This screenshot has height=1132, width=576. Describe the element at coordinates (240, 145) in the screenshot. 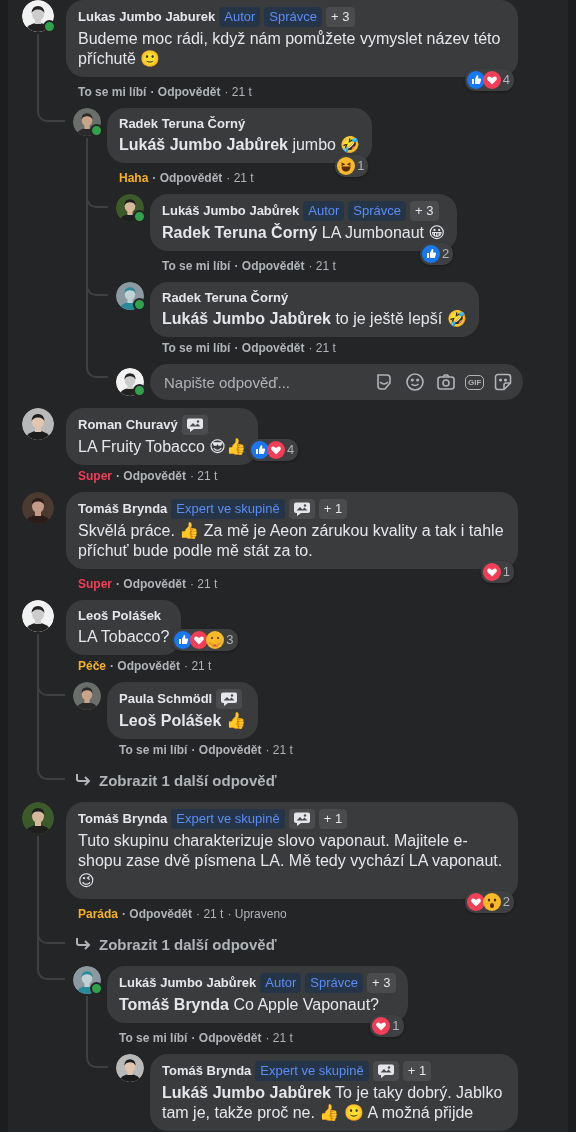

I see `comment-text: Lukáš Jumbo Jabůrek jumbo 🤣` at that location.